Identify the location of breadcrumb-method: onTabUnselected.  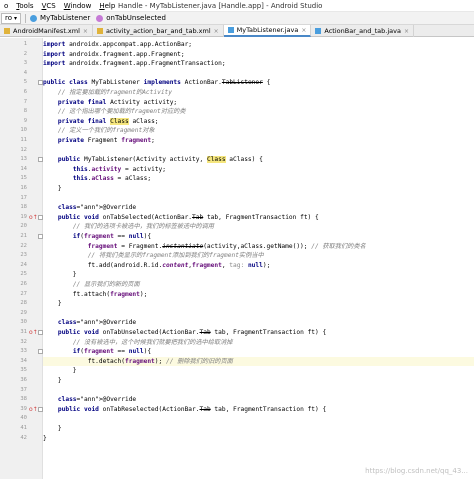
(131, 18).